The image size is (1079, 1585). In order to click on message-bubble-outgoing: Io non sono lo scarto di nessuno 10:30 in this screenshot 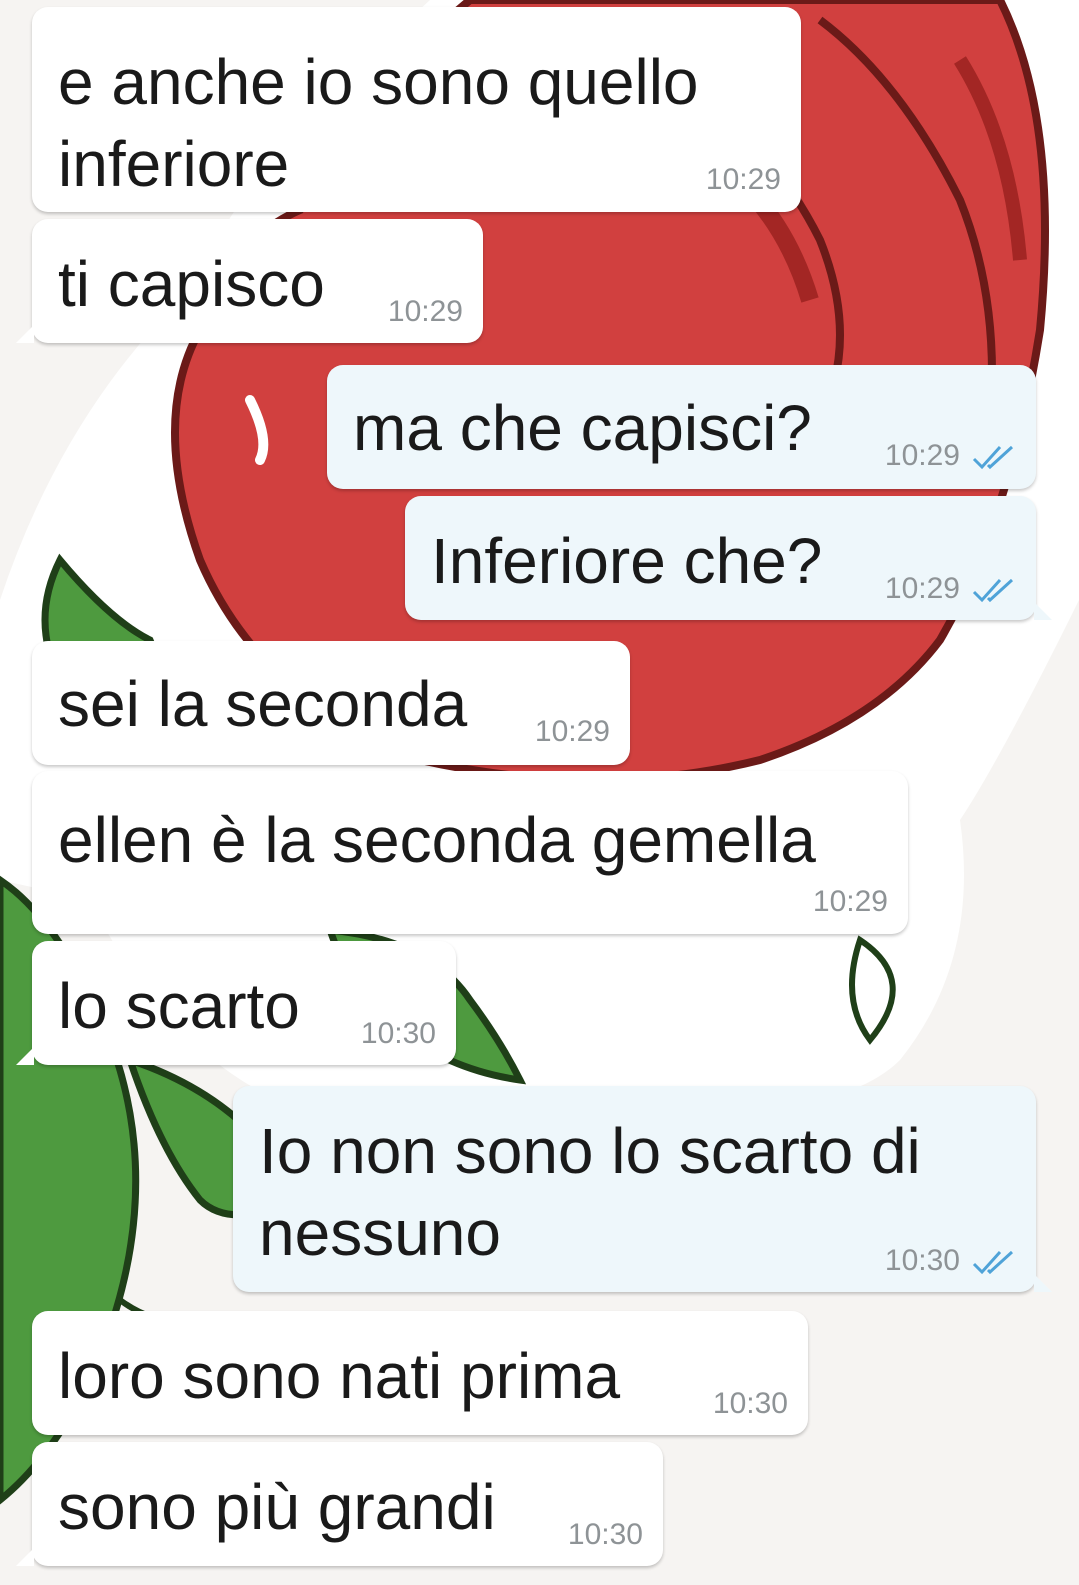, I will do `click(642, 1189)`.